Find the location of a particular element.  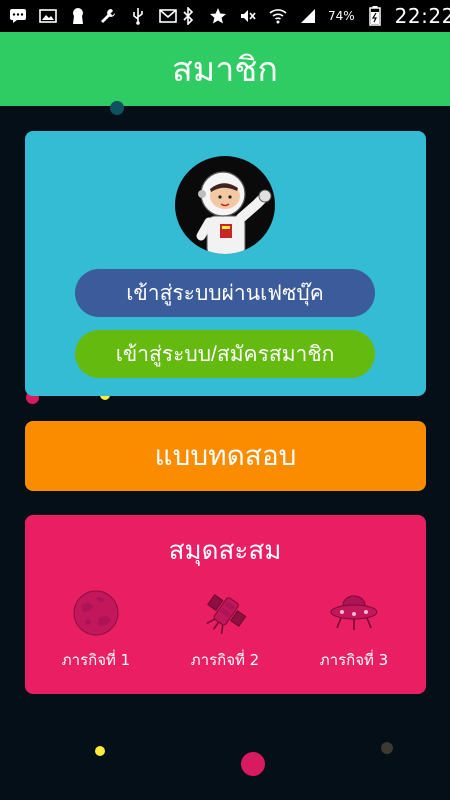

usb-icon is located at coordinates (138, 16).